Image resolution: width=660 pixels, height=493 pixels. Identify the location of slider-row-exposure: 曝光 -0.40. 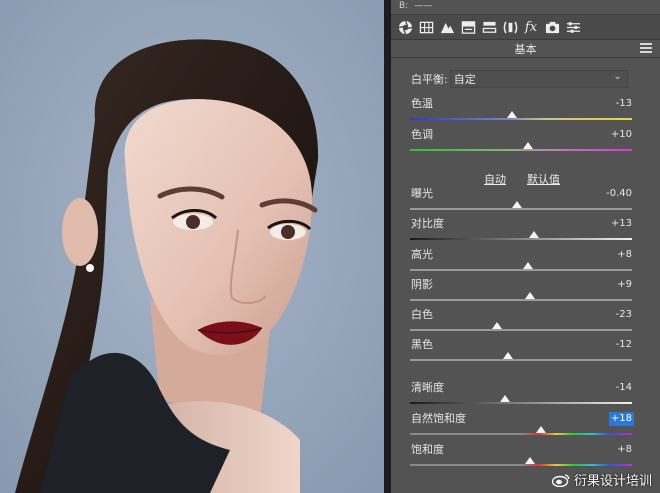
(525, 201).